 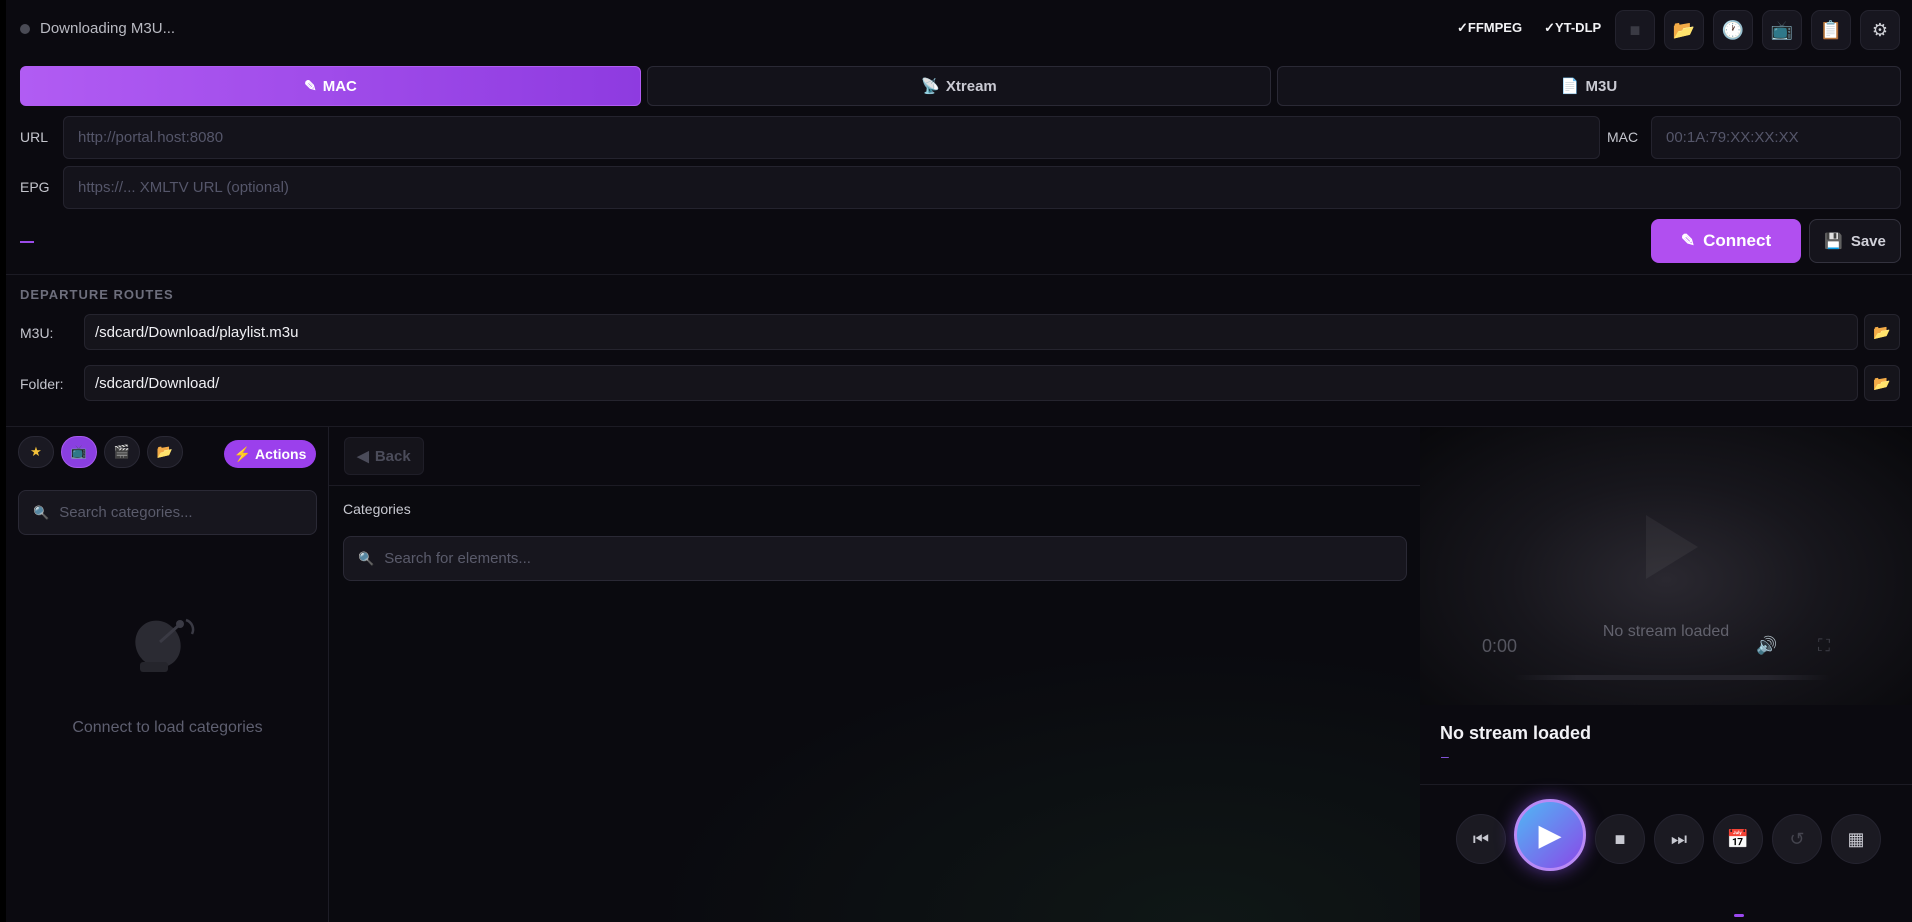 What do you see at coordinates (1766, 646) in the screenshot?
I see `volume-icon: 🔊` at bounding box center [1766, 646].